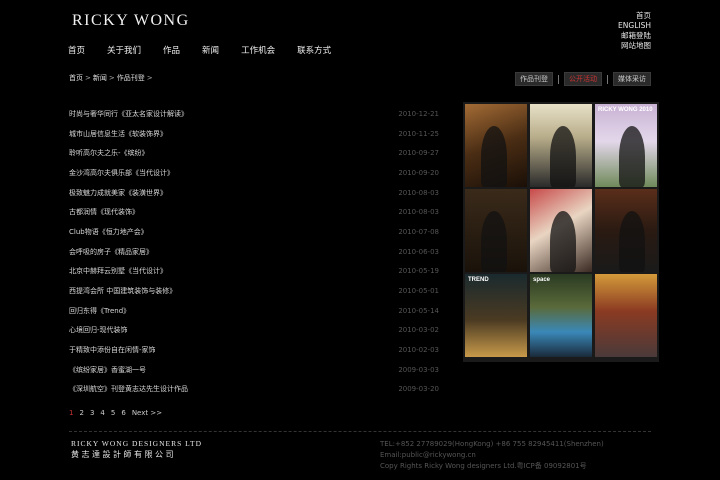 The height and width of the screenshot is (480, 720). Describe the element at coordinates (113, 413) in the screenshot. I see `page-link: 5` at that location.